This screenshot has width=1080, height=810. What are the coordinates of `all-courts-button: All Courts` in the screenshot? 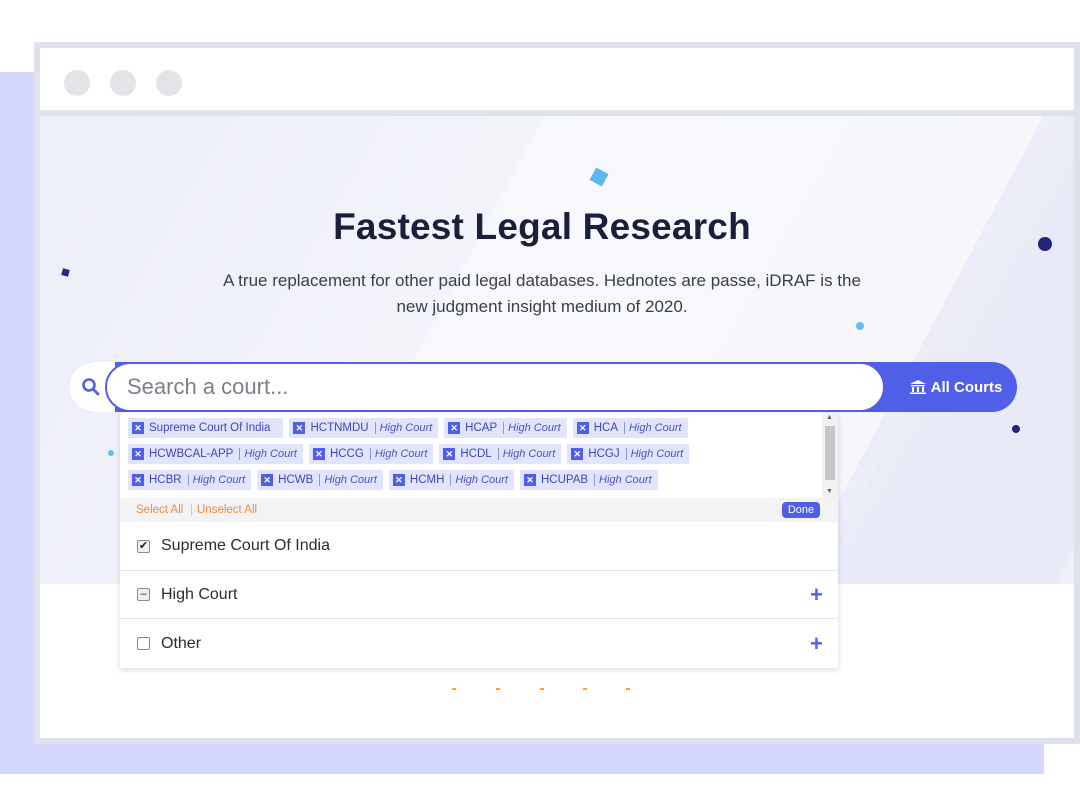 It's located at (956, 387).